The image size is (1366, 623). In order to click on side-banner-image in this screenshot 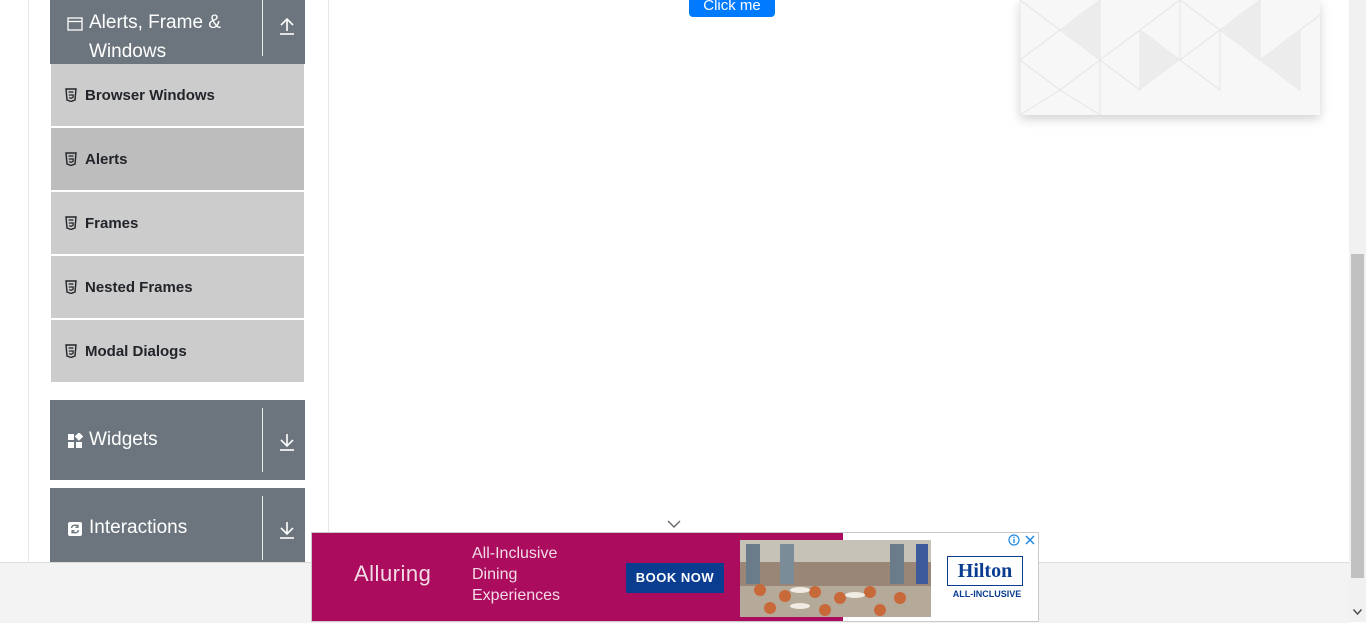, I will do `click(1170, 57)`.